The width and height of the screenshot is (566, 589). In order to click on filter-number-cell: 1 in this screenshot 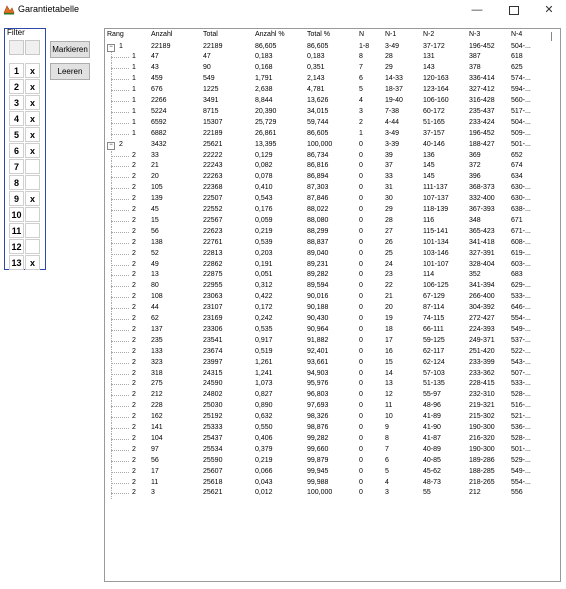, I will do `click(16, 70)`.